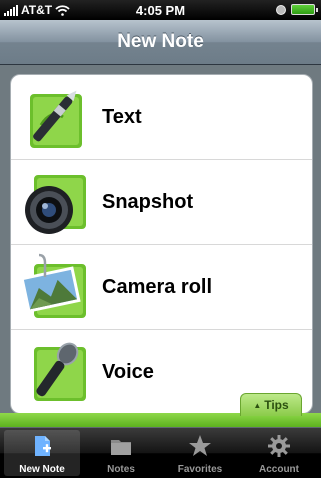 The width and height of the screenshot is (321, 478). Describe the element at coordinates (157, 287) in the screenshot. I see `option-label: Camera roll` at that location.